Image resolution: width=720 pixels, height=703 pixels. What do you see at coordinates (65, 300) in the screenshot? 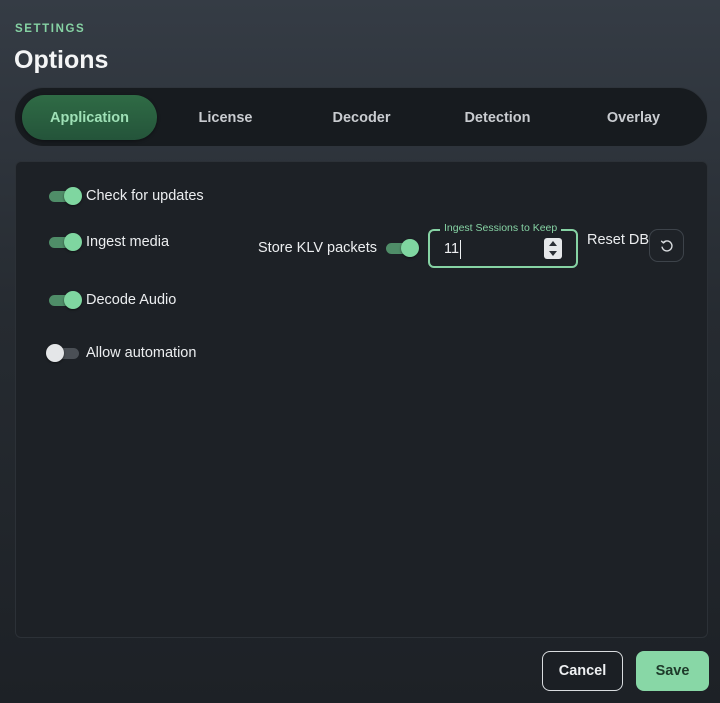
I see `decode-audio-toggle` at bounding box center [65, 300].